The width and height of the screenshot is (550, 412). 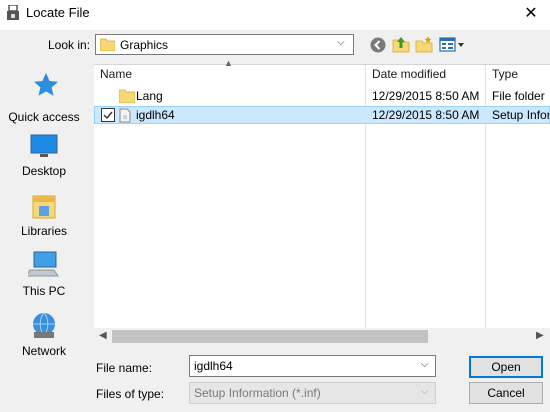 I want to click on list-item-selected: igdlh64 12/29/2015 8:50 AM Setup Infor, so click(x=322, y=115).